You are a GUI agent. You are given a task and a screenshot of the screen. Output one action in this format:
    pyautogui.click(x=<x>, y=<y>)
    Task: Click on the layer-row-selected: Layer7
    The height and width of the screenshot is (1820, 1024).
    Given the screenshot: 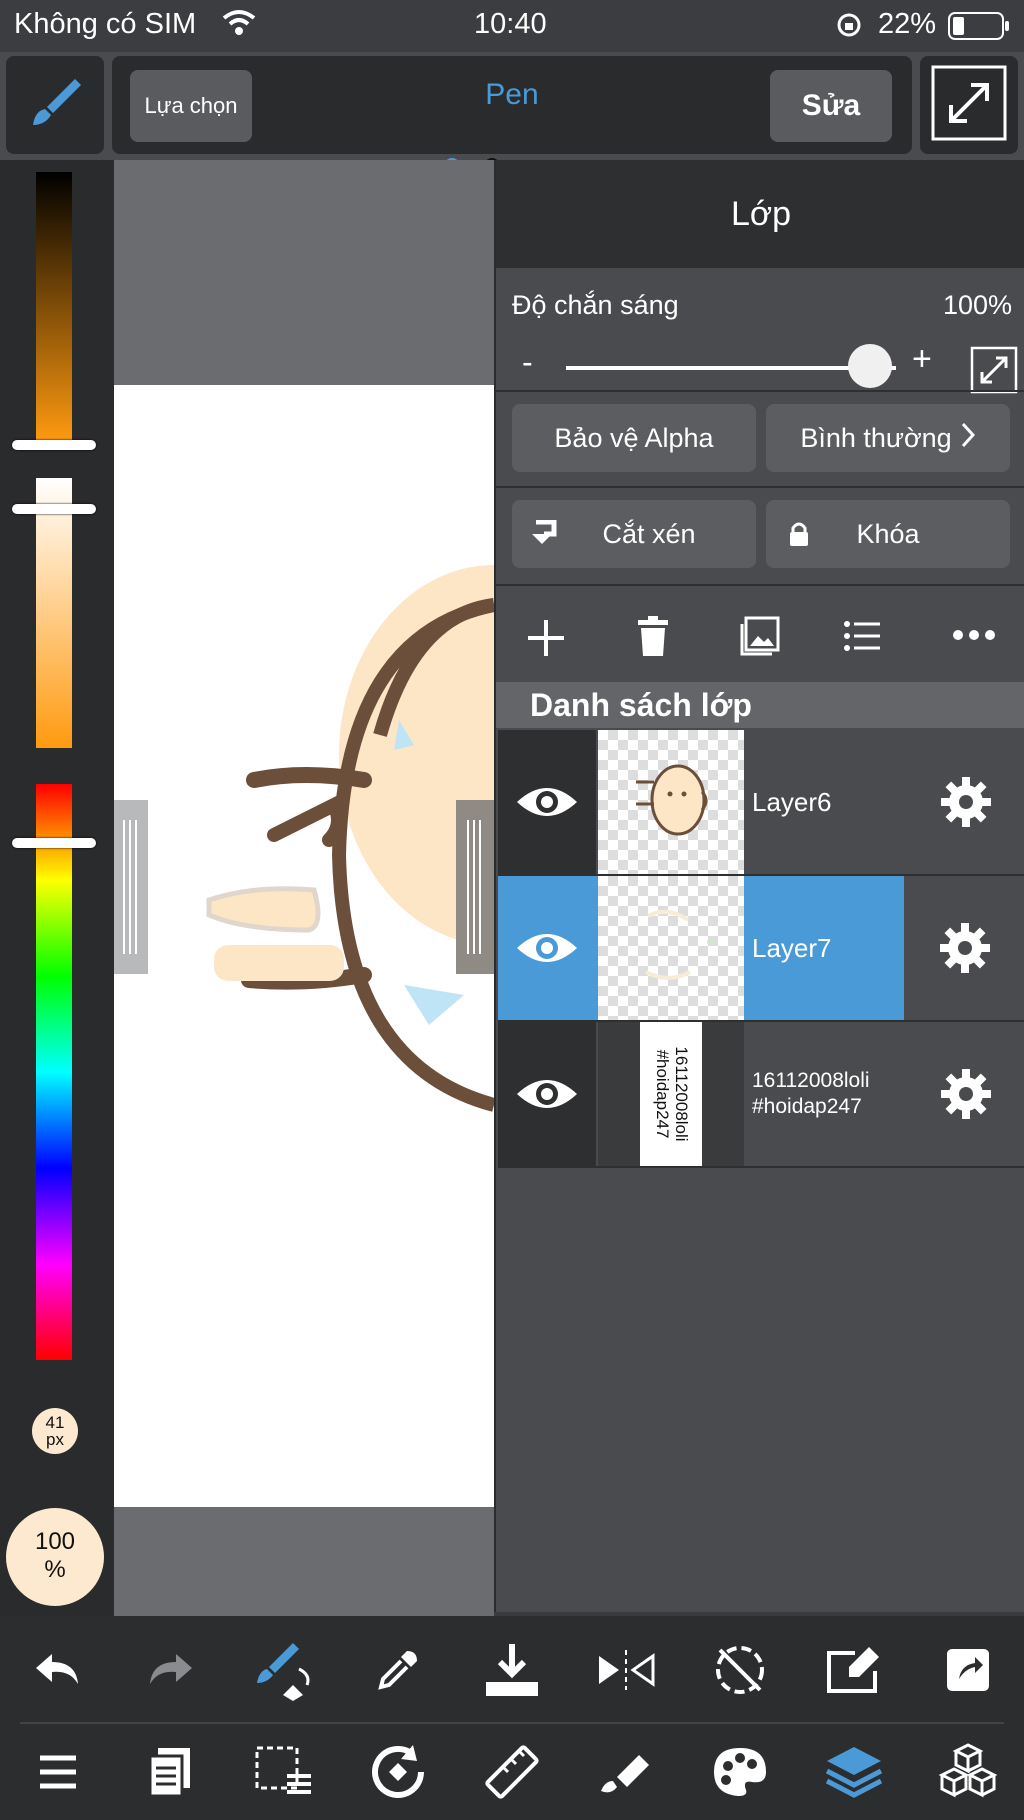 What is the action you would take?
    pyautogui.click(x=761, y=949)
    